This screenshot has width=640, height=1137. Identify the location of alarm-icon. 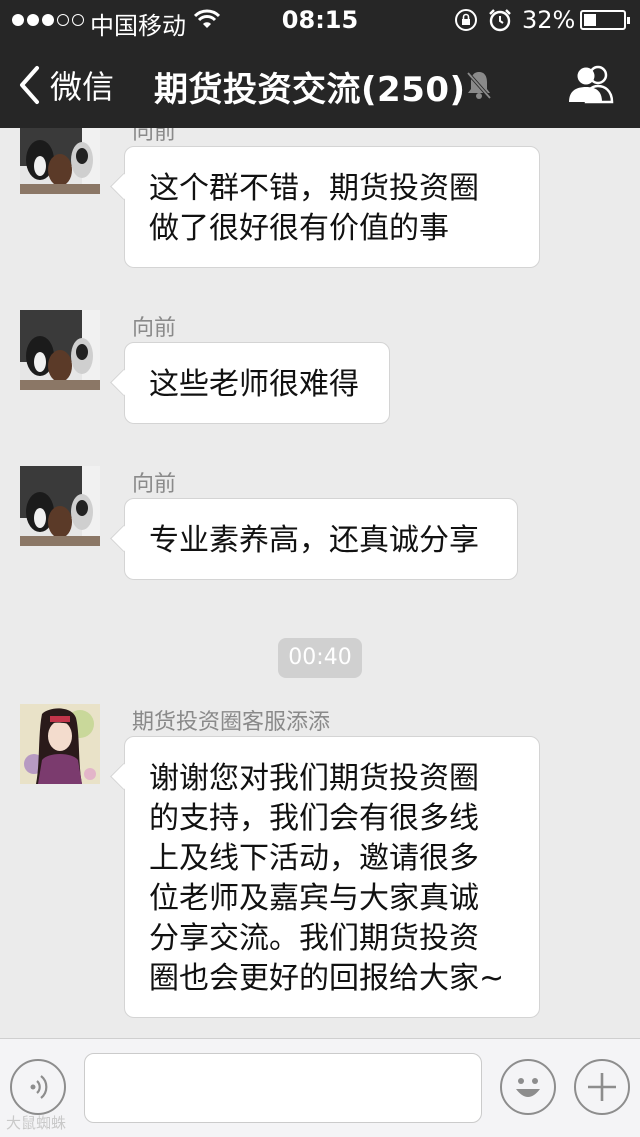
(500, 20).